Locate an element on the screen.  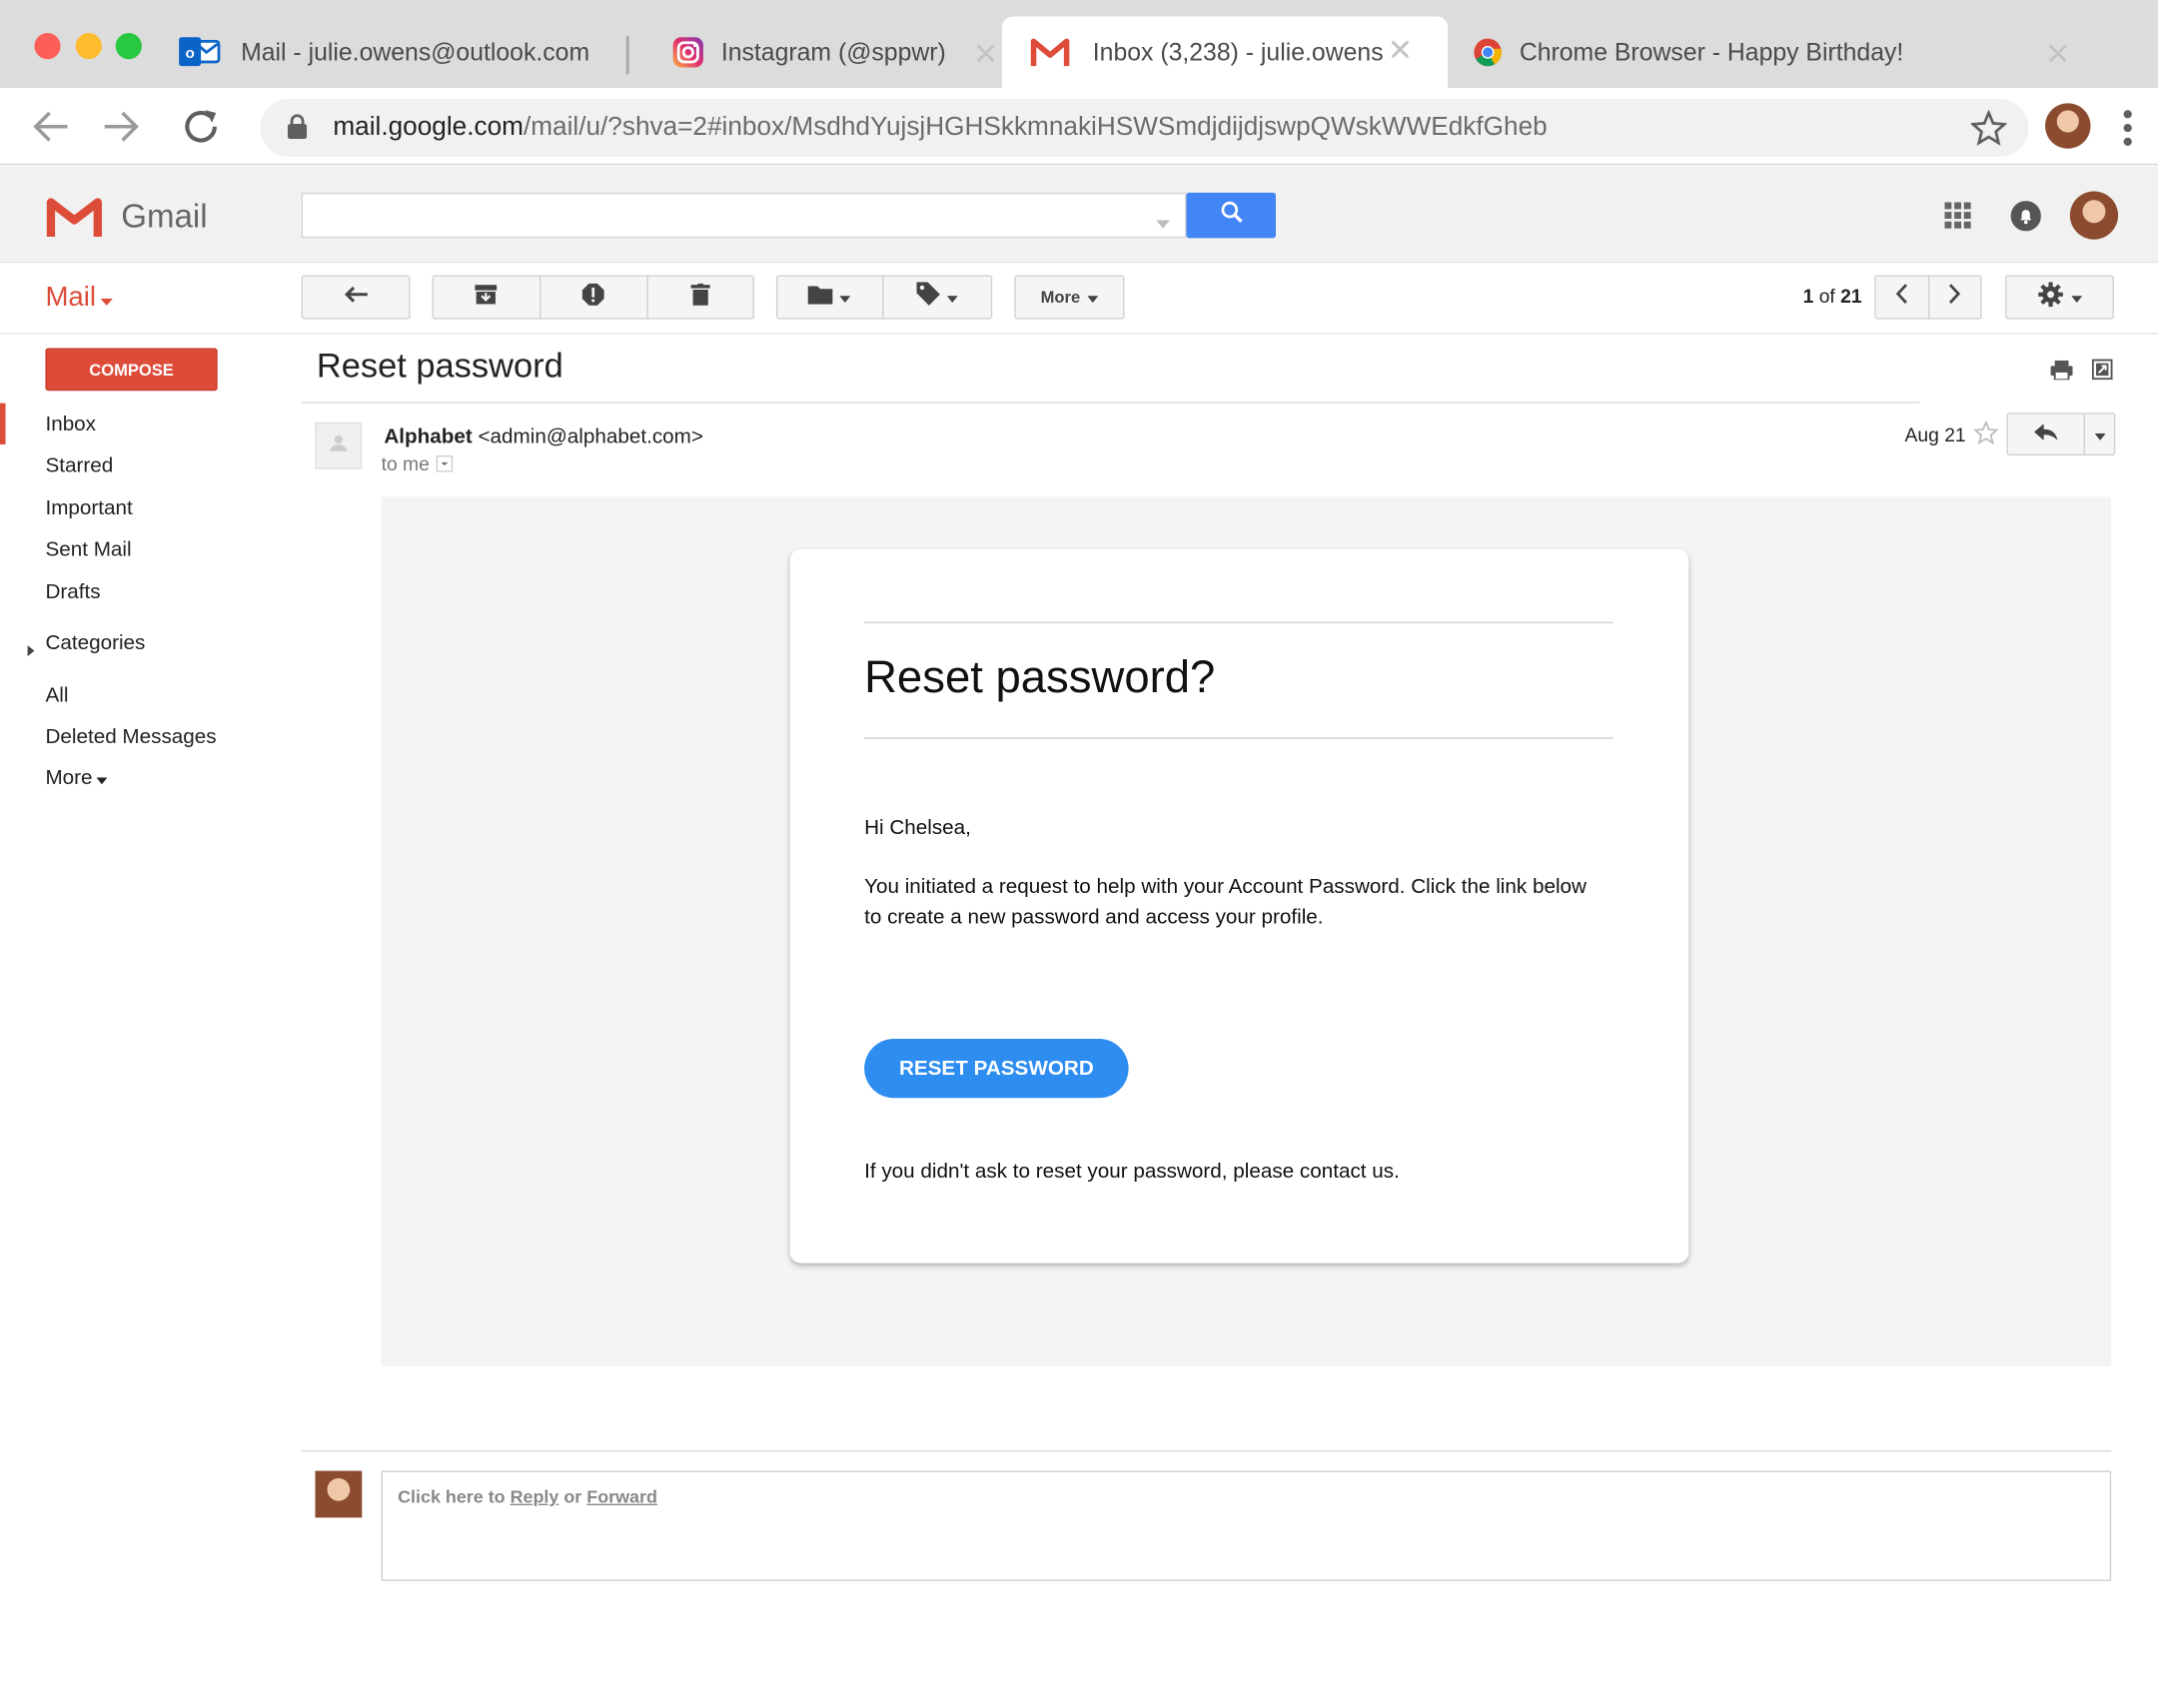
forward-arrow-icon is located at coordinates (121, 129).